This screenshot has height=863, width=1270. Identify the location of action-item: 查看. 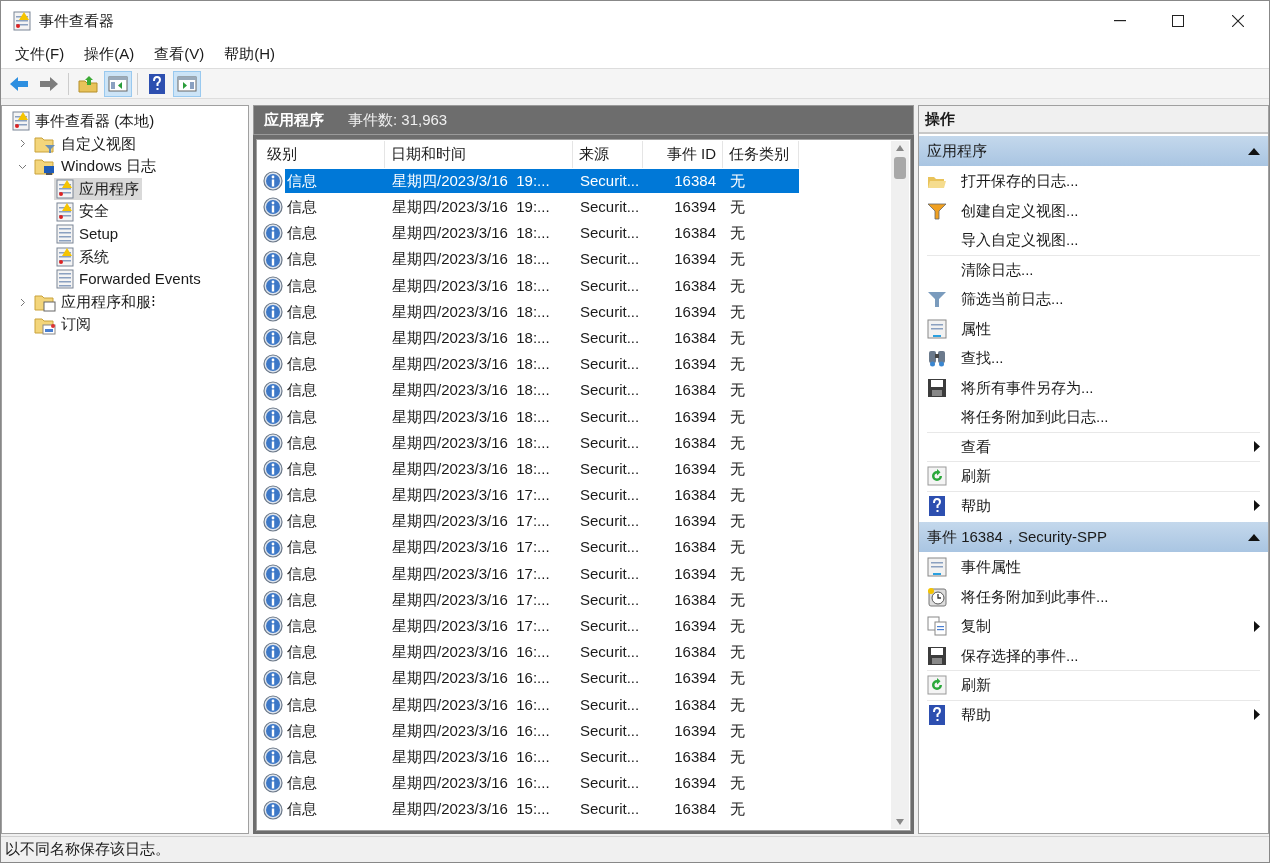
(1093, 446).